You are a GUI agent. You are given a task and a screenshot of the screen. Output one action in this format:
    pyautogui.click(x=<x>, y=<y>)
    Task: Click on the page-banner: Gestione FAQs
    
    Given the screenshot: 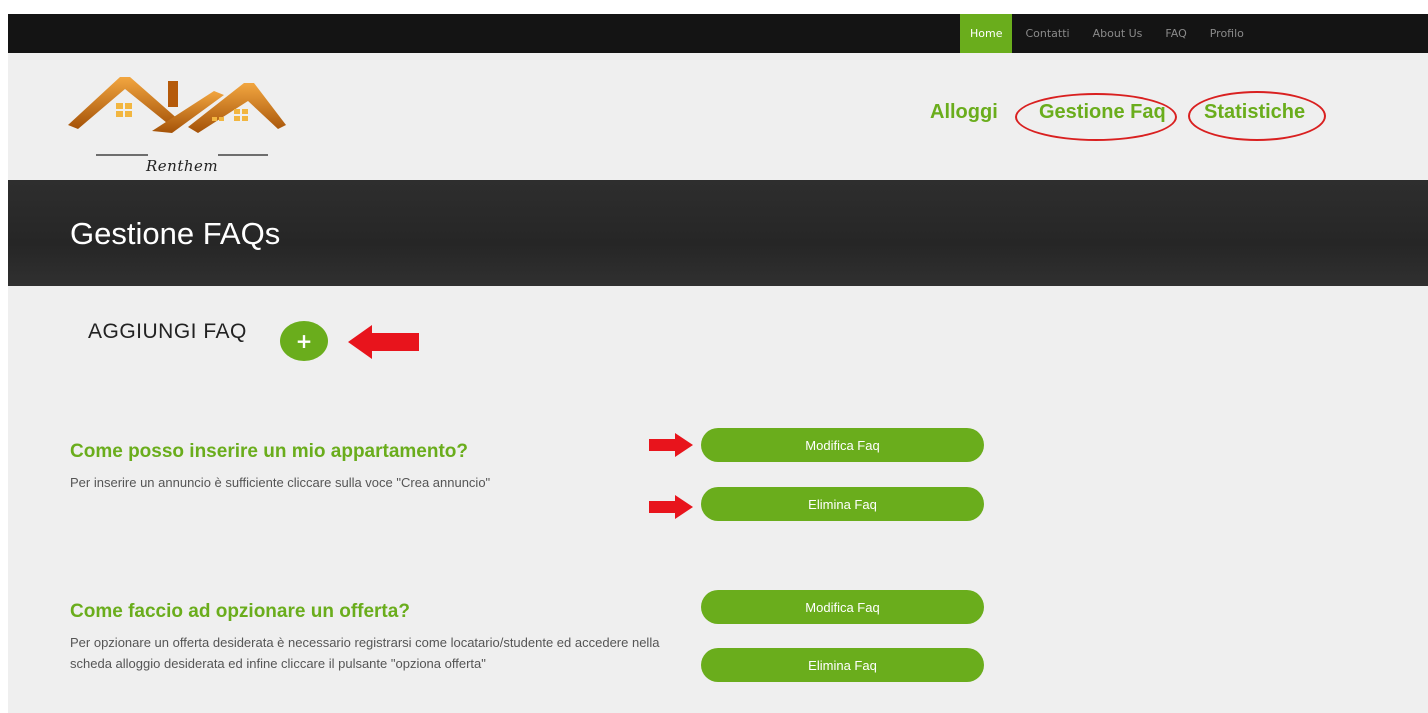 What is the action you would take?
    pyautogui.click(x=718, y=233)
    